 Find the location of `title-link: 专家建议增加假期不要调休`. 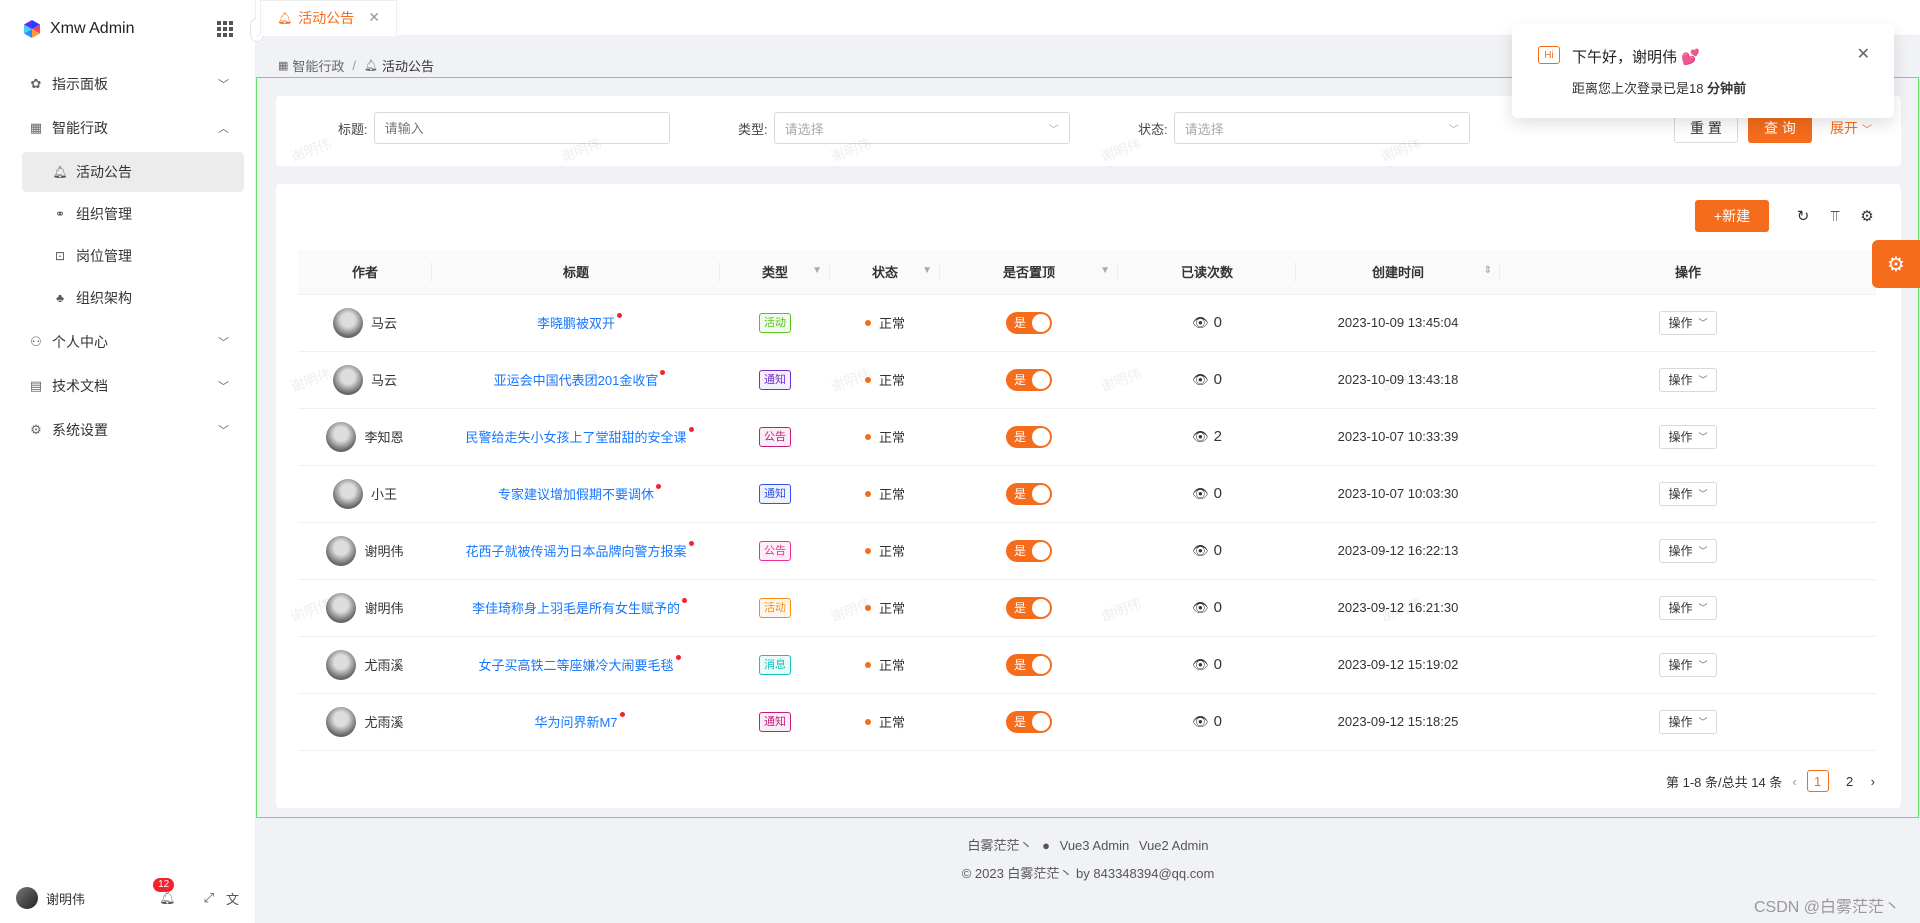

title-link: 专家建议增加假期不要调休 is located at coordinates (579, 493).